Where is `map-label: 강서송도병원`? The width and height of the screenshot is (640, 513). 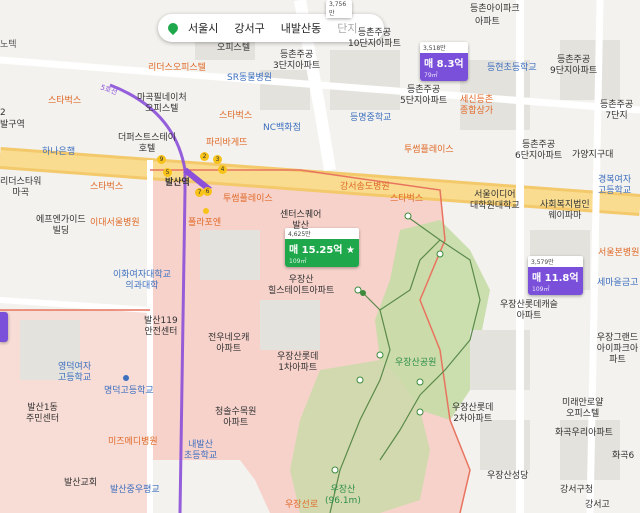
map-label: 강서송도병원 is located at coordinates (365, 187).